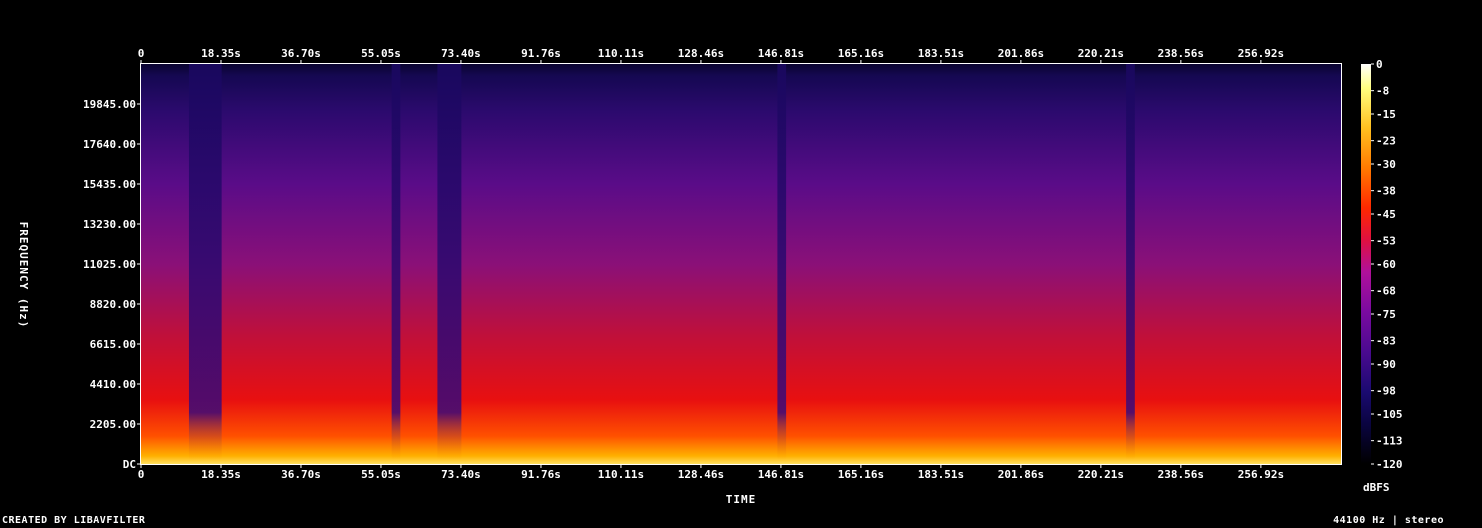 The width and height of the screenshot is (1482, 528). I want to click on x-tick-label-top: 0, so click(141, 53).